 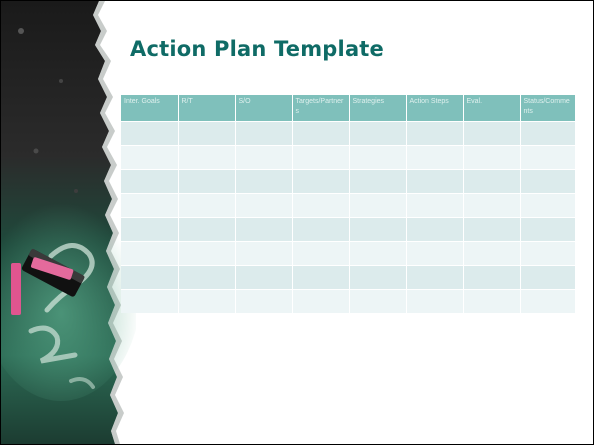 What do you see at coordinates (492, 108) in the screenshot?
I see `column-header-eval: Eval.` at bounding box center [492, 108].